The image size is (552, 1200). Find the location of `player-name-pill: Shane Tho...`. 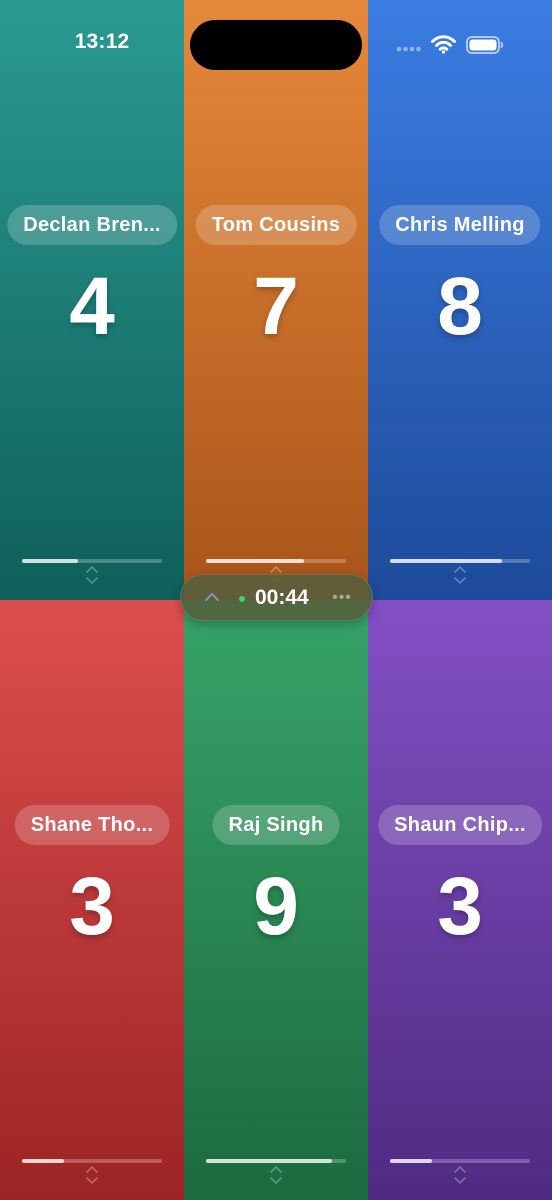

player-name-pill: Shane Tho... is located at coordinates (92, 825).